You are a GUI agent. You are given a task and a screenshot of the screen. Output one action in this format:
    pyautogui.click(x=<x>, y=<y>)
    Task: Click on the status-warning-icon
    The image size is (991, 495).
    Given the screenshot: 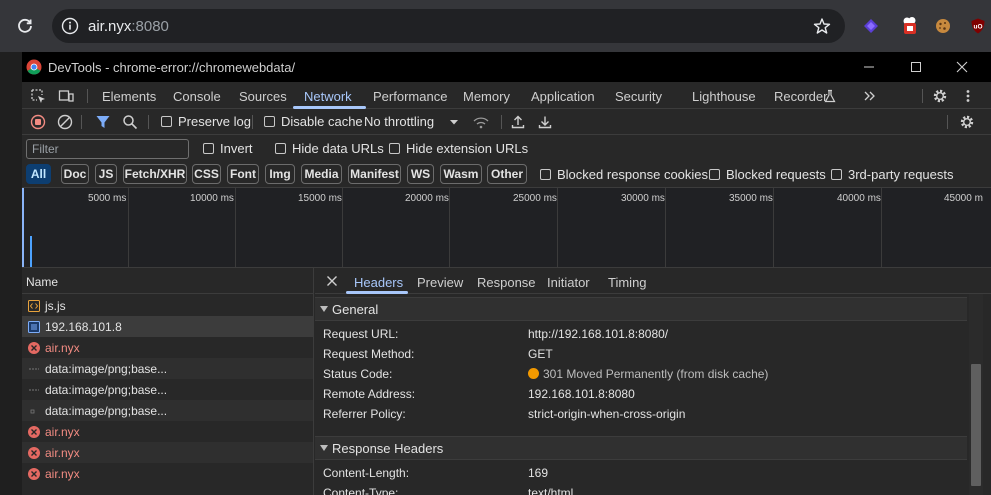 What is the action you would take?
    pyautogui.click(x=533, y=373)
    